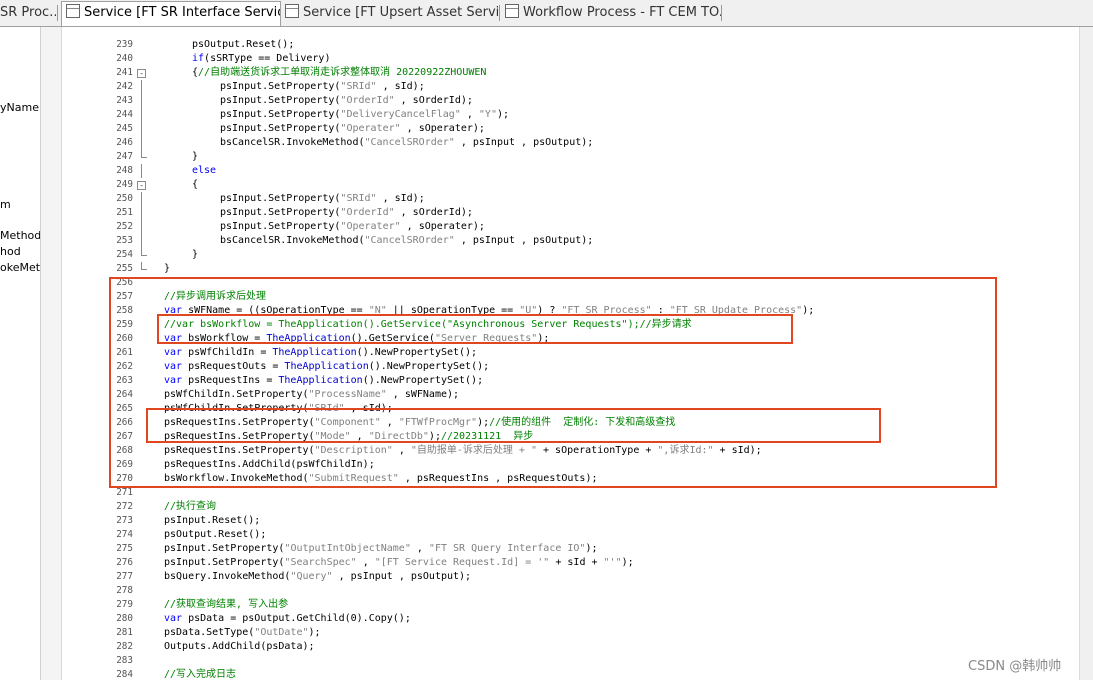 This screenshot has width=1093, height=682. Describe the element at coordinates (124, 72) in the screenshot. I see `line-number: 241` at that location.